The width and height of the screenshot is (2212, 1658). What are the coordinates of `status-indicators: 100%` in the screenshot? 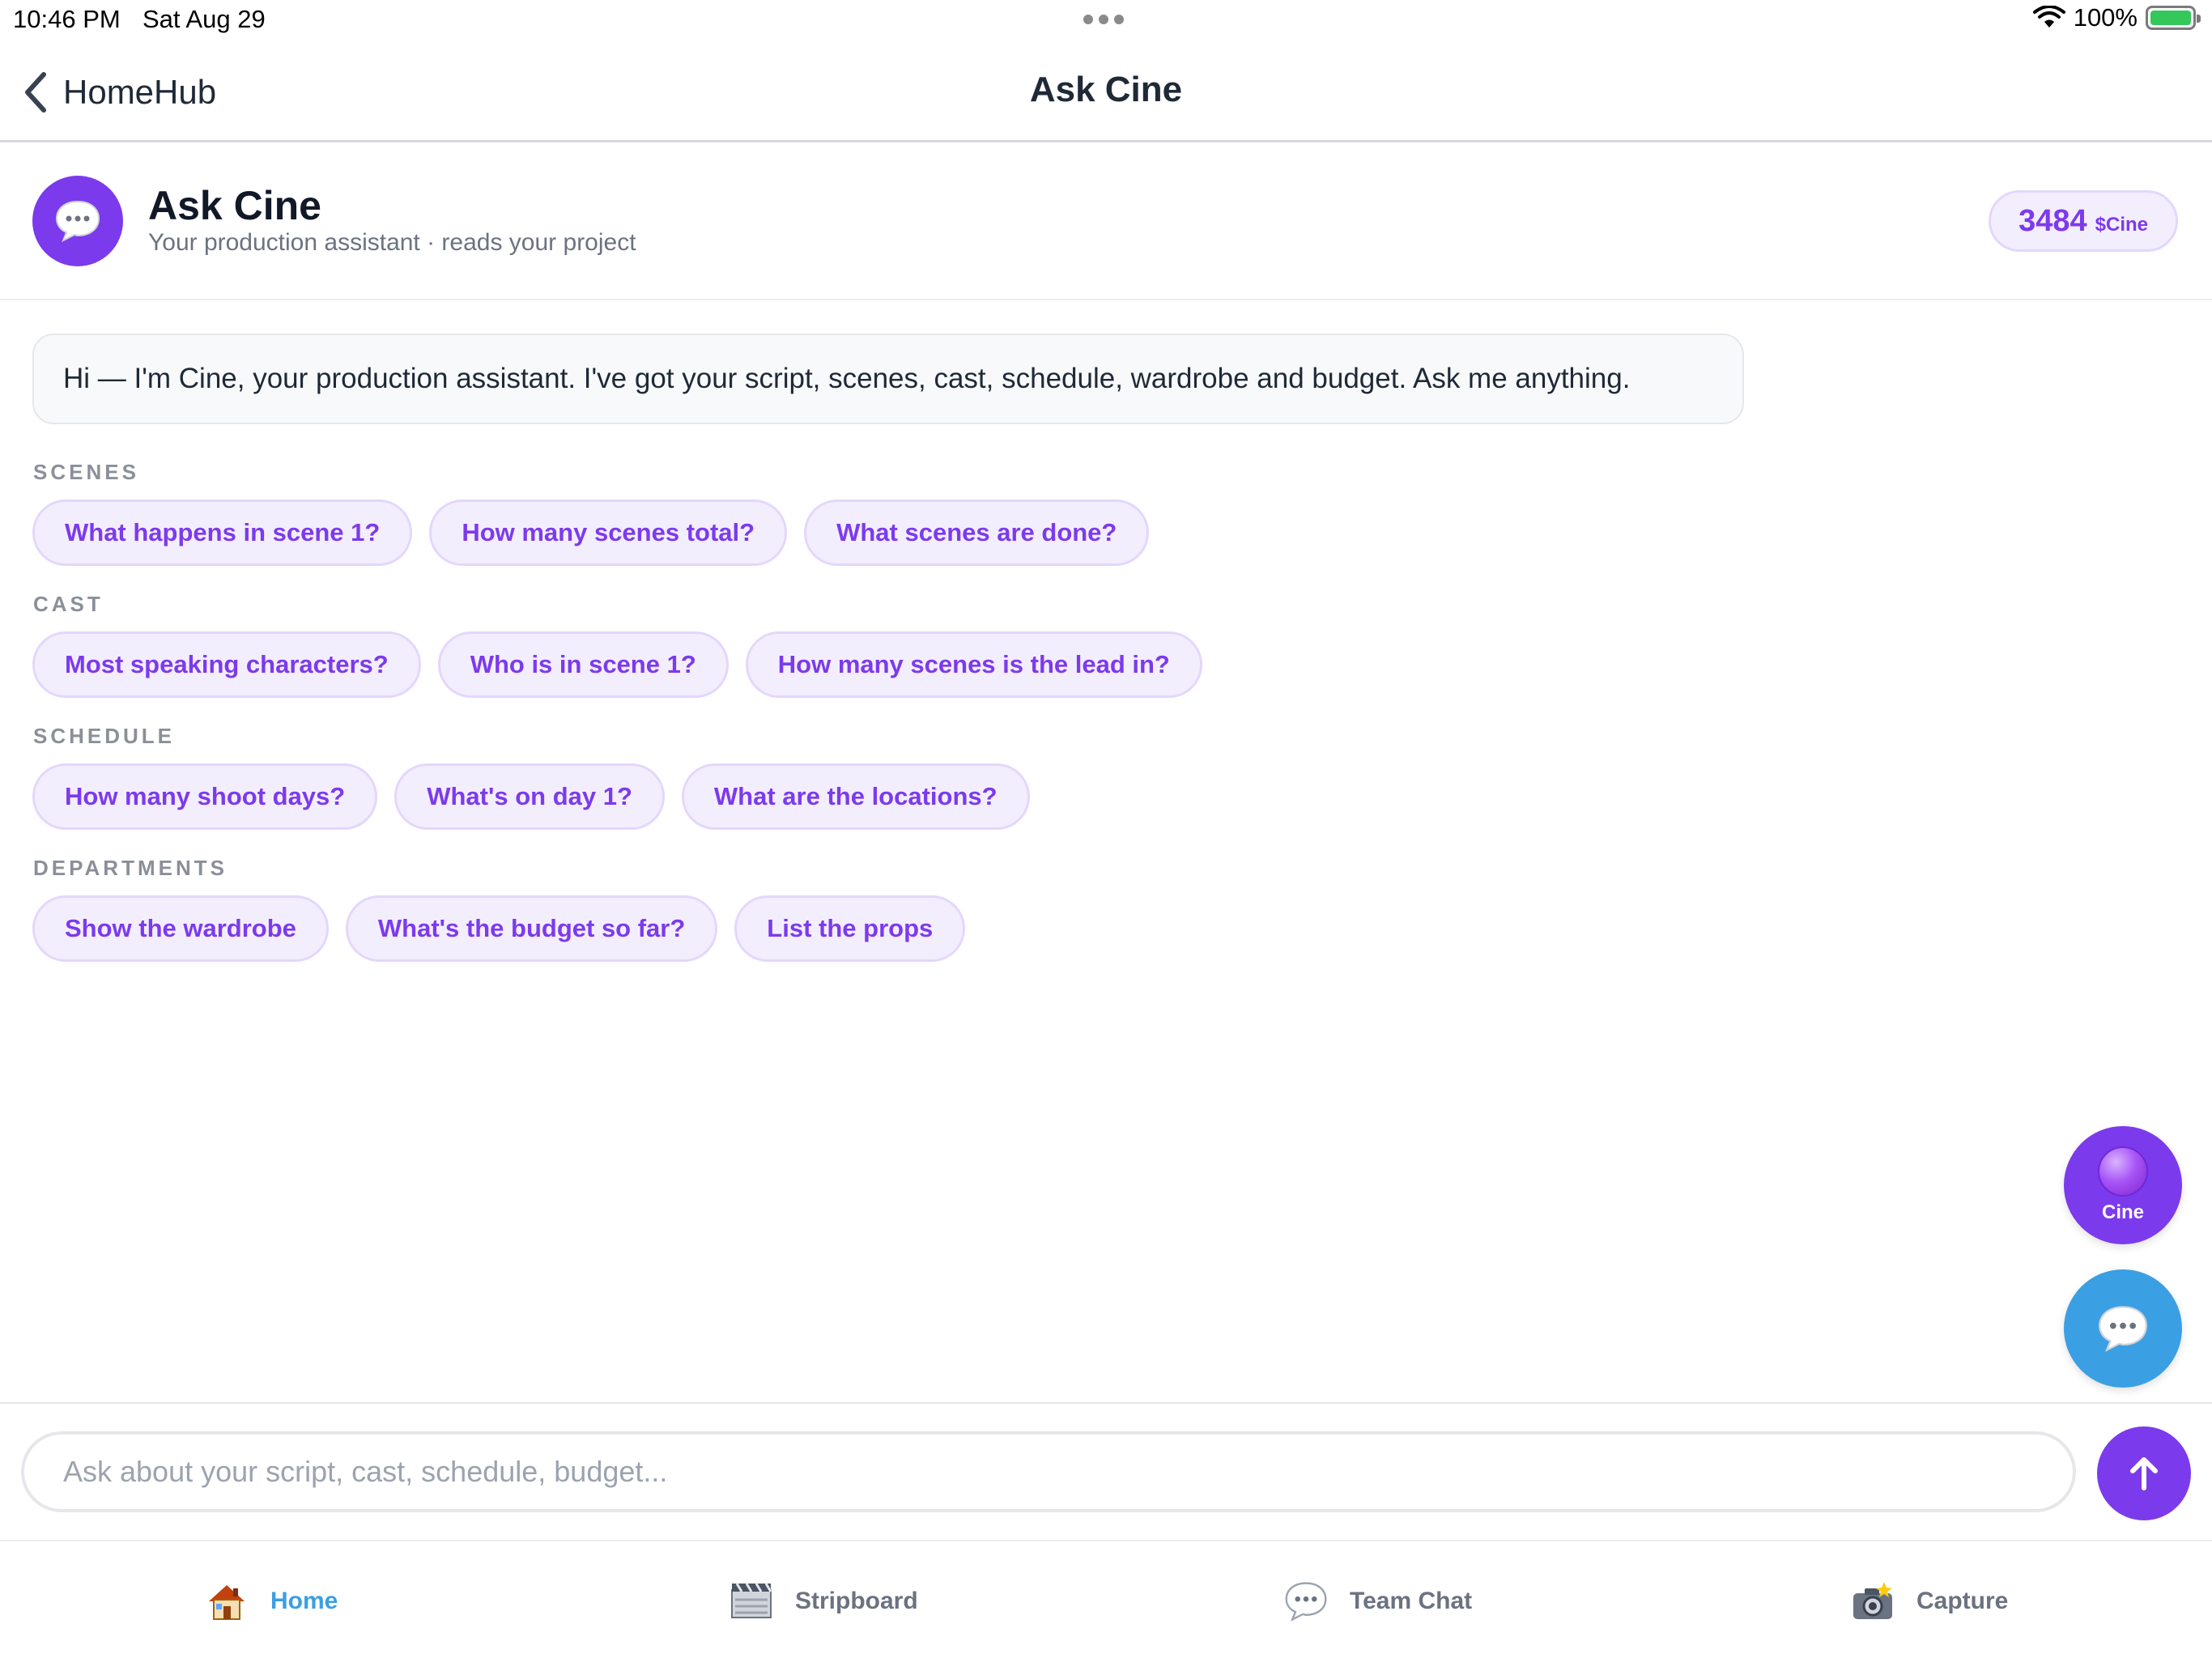 It's located at (2116, 17).